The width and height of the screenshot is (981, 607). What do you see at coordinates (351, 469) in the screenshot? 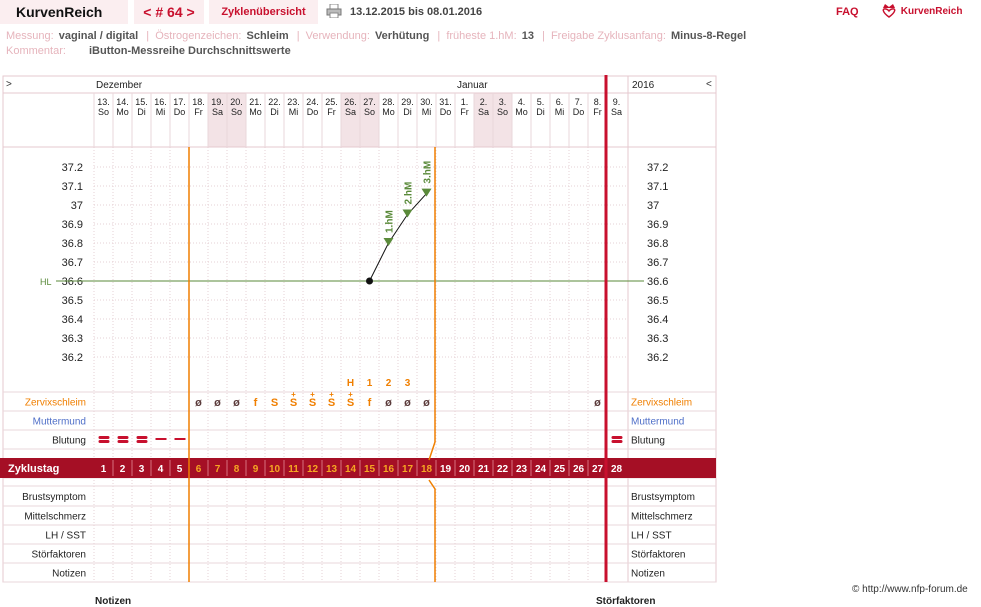
I see `cycle-day-number: 14` at bounding box center [351, 469].